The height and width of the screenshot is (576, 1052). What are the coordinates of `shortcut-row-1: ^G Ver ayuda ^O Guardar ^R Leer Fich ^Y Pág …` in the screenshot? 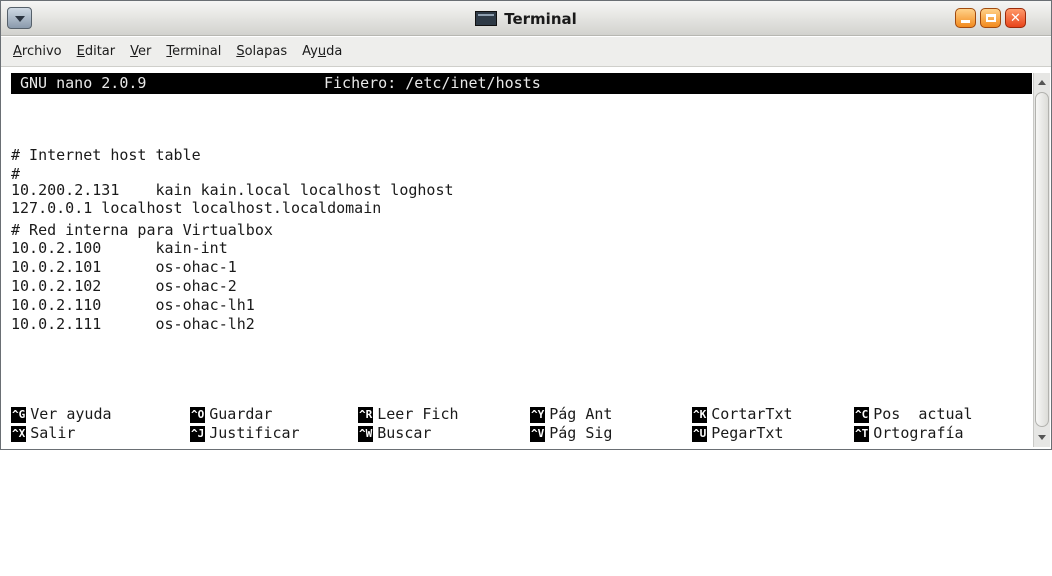 It's located at (492, 414).